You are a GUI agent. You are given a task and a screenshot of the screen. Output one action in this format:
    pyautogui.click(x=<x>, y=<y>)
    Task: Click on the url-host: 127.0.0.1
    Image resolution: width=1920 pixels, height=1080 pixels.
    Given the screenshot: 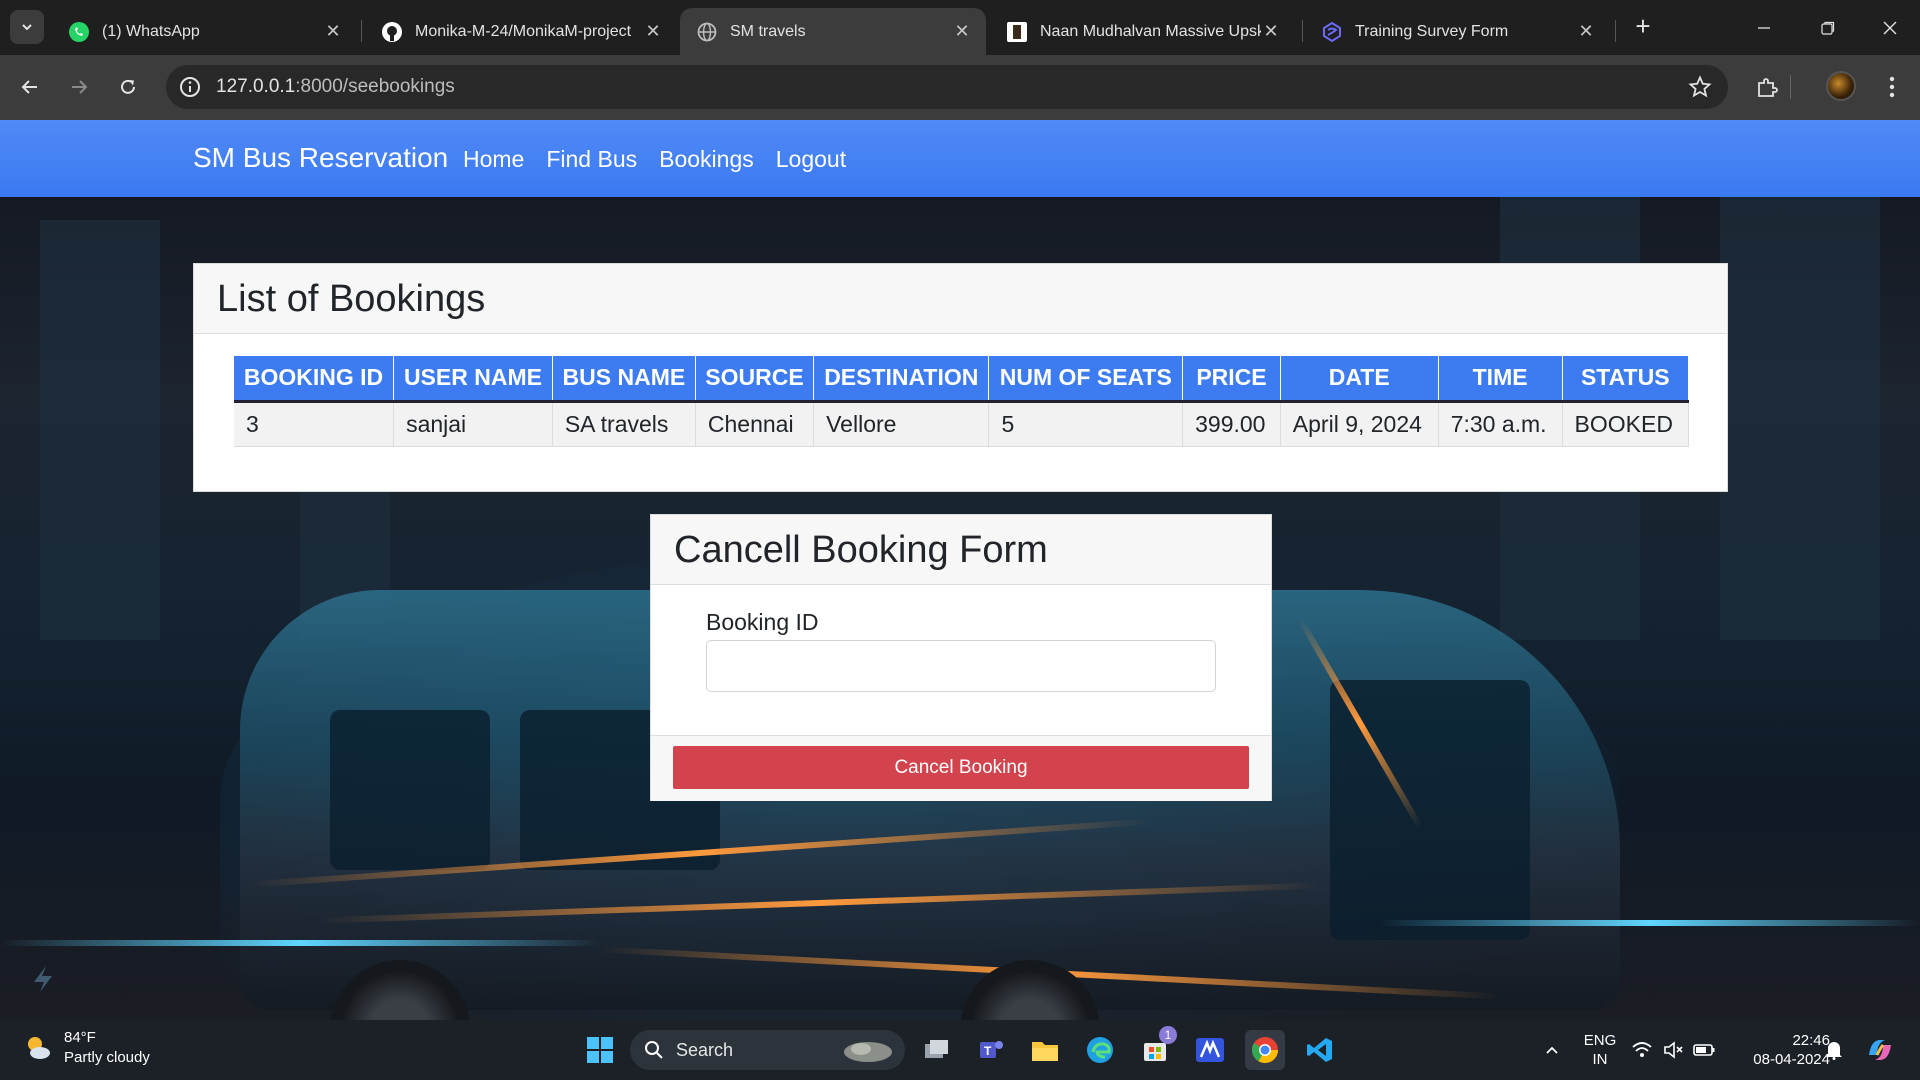 What is the action you would take?
    pyautogui.click(x=256, y=86)
    